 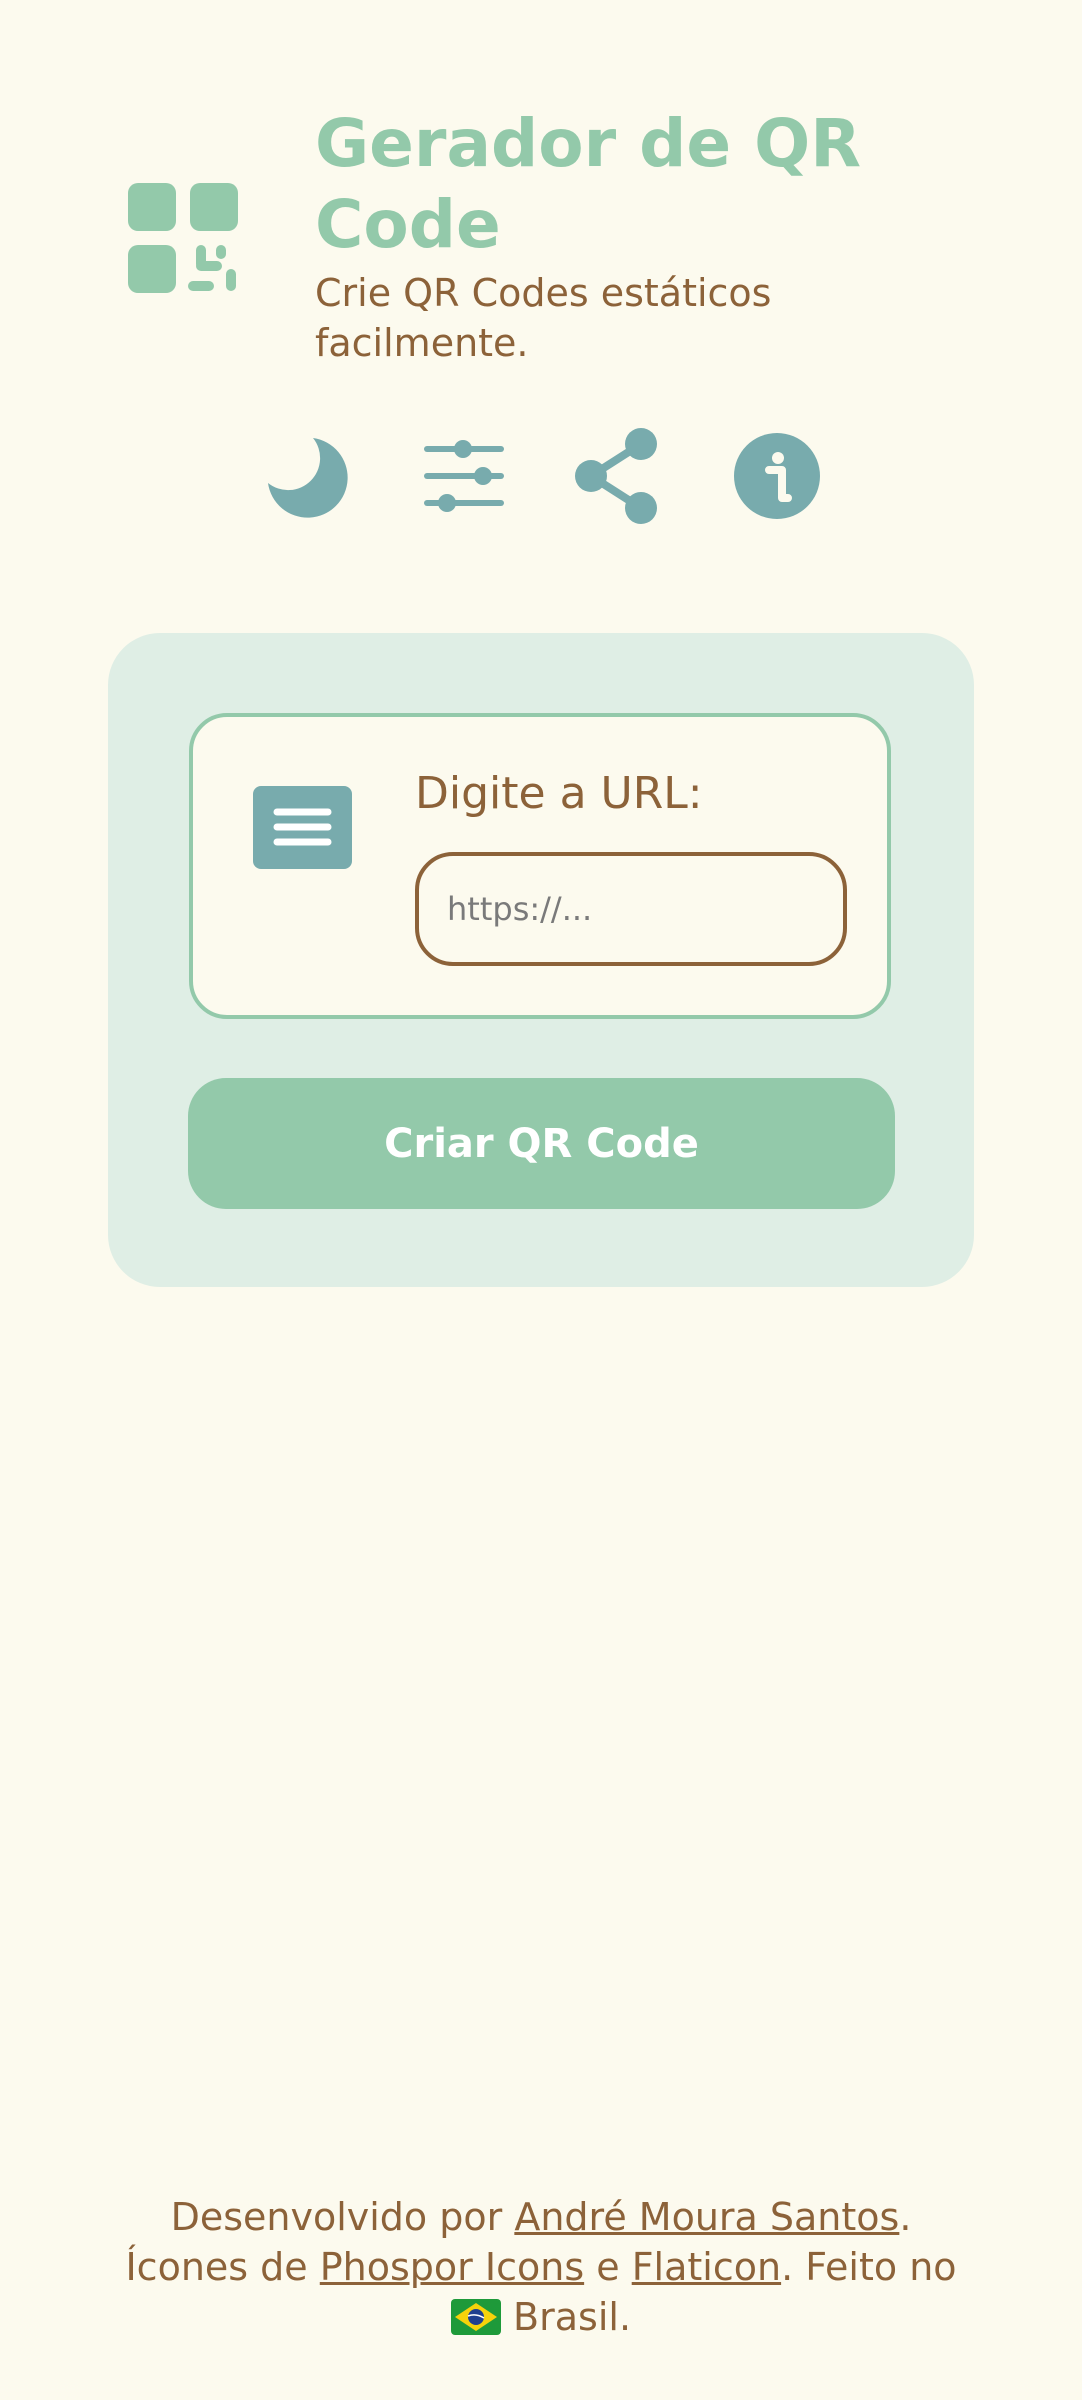 I want to click on text-lines-icon, so click(x=302, y=827).